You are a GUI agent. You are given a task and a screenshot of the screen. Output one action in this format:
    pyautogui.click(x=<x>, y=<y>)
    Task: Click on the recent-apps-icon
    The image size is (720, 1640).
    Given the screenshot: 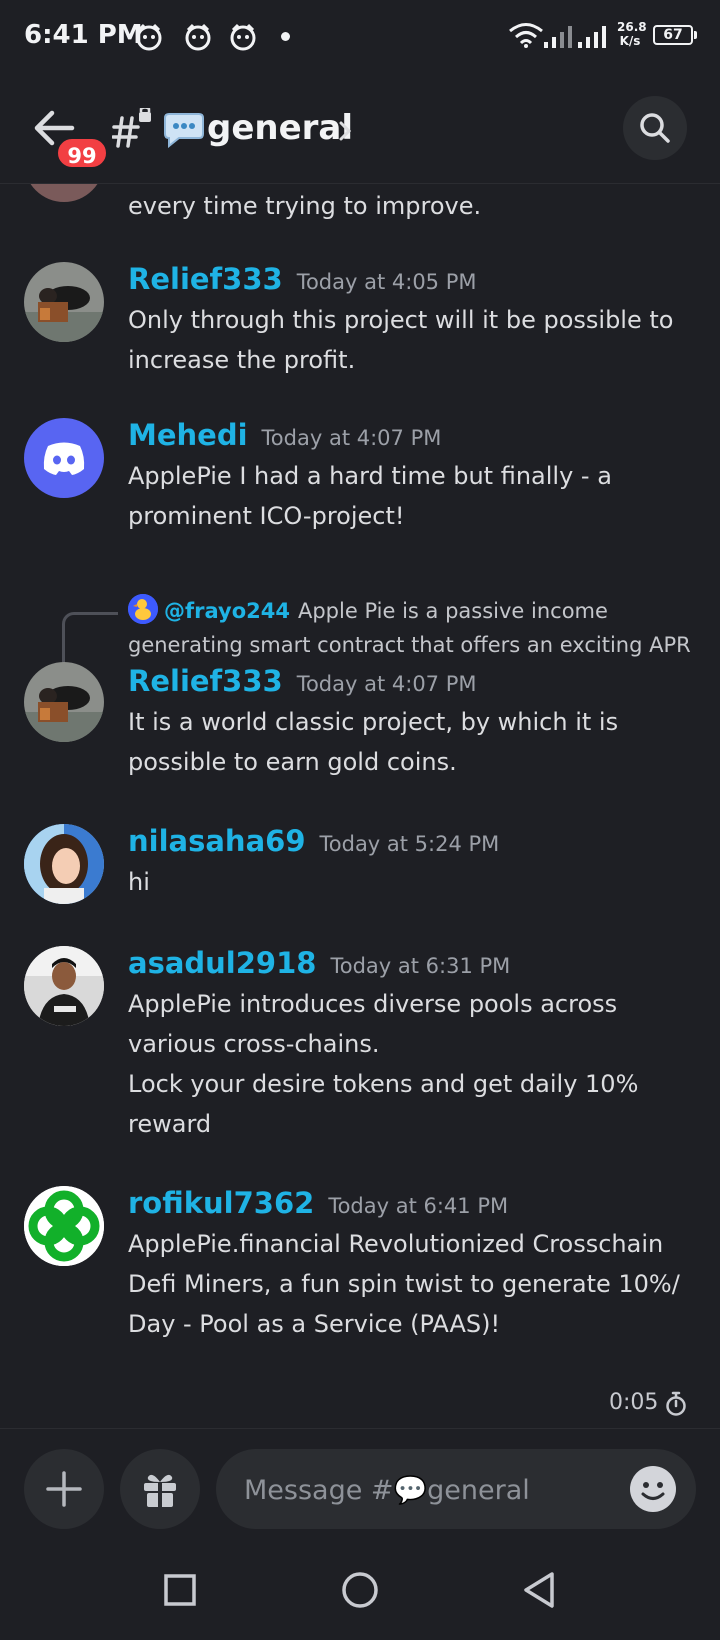 What is the action you would take?
    pyautogui.click(x=180, y=1590)
    